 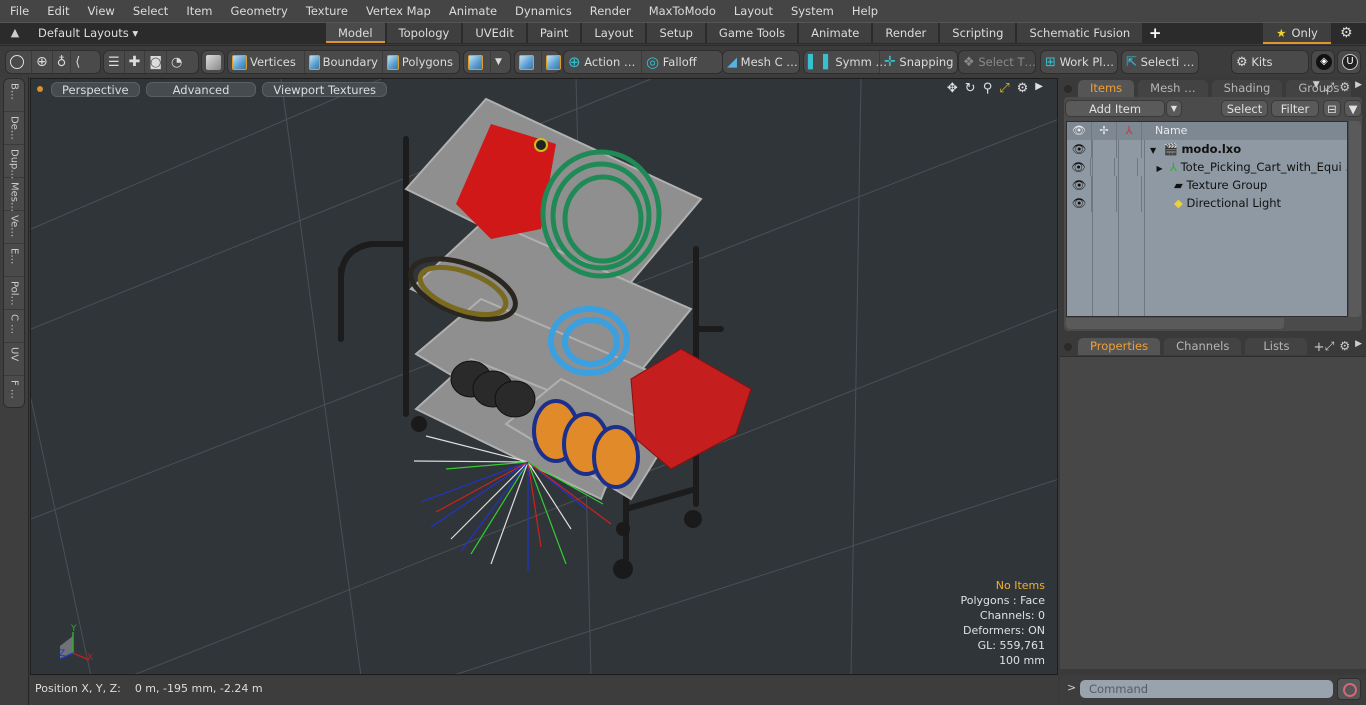 I want to click on dial-tool-button: ◔, so click(x=176, y=62).